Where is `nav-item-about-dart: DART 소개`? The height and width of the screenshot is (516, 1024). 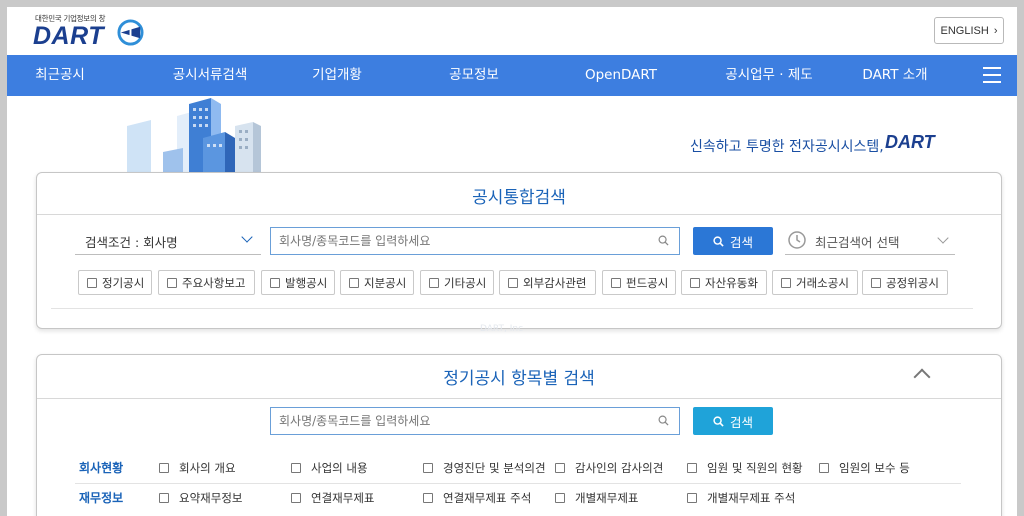 nav-item-about-dart: DART 소개 is located at coordinates (894, 75).